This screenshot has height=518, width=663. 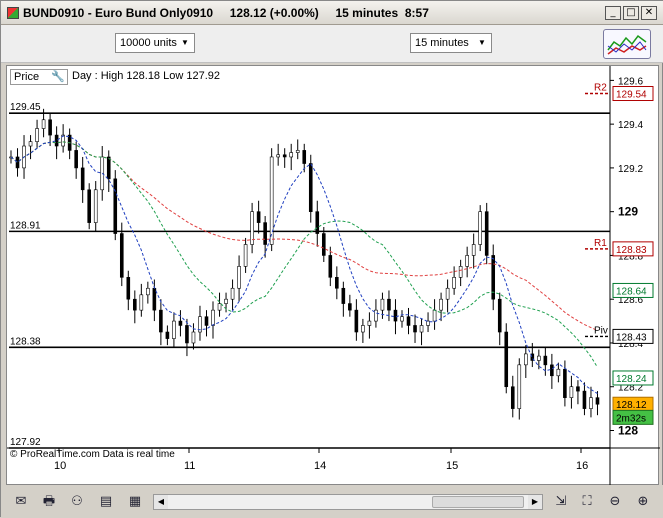 What do you see at coordinates (631, 13) in the screenshot?
I see `maximize-button: □` at bounding box center [631, 13].